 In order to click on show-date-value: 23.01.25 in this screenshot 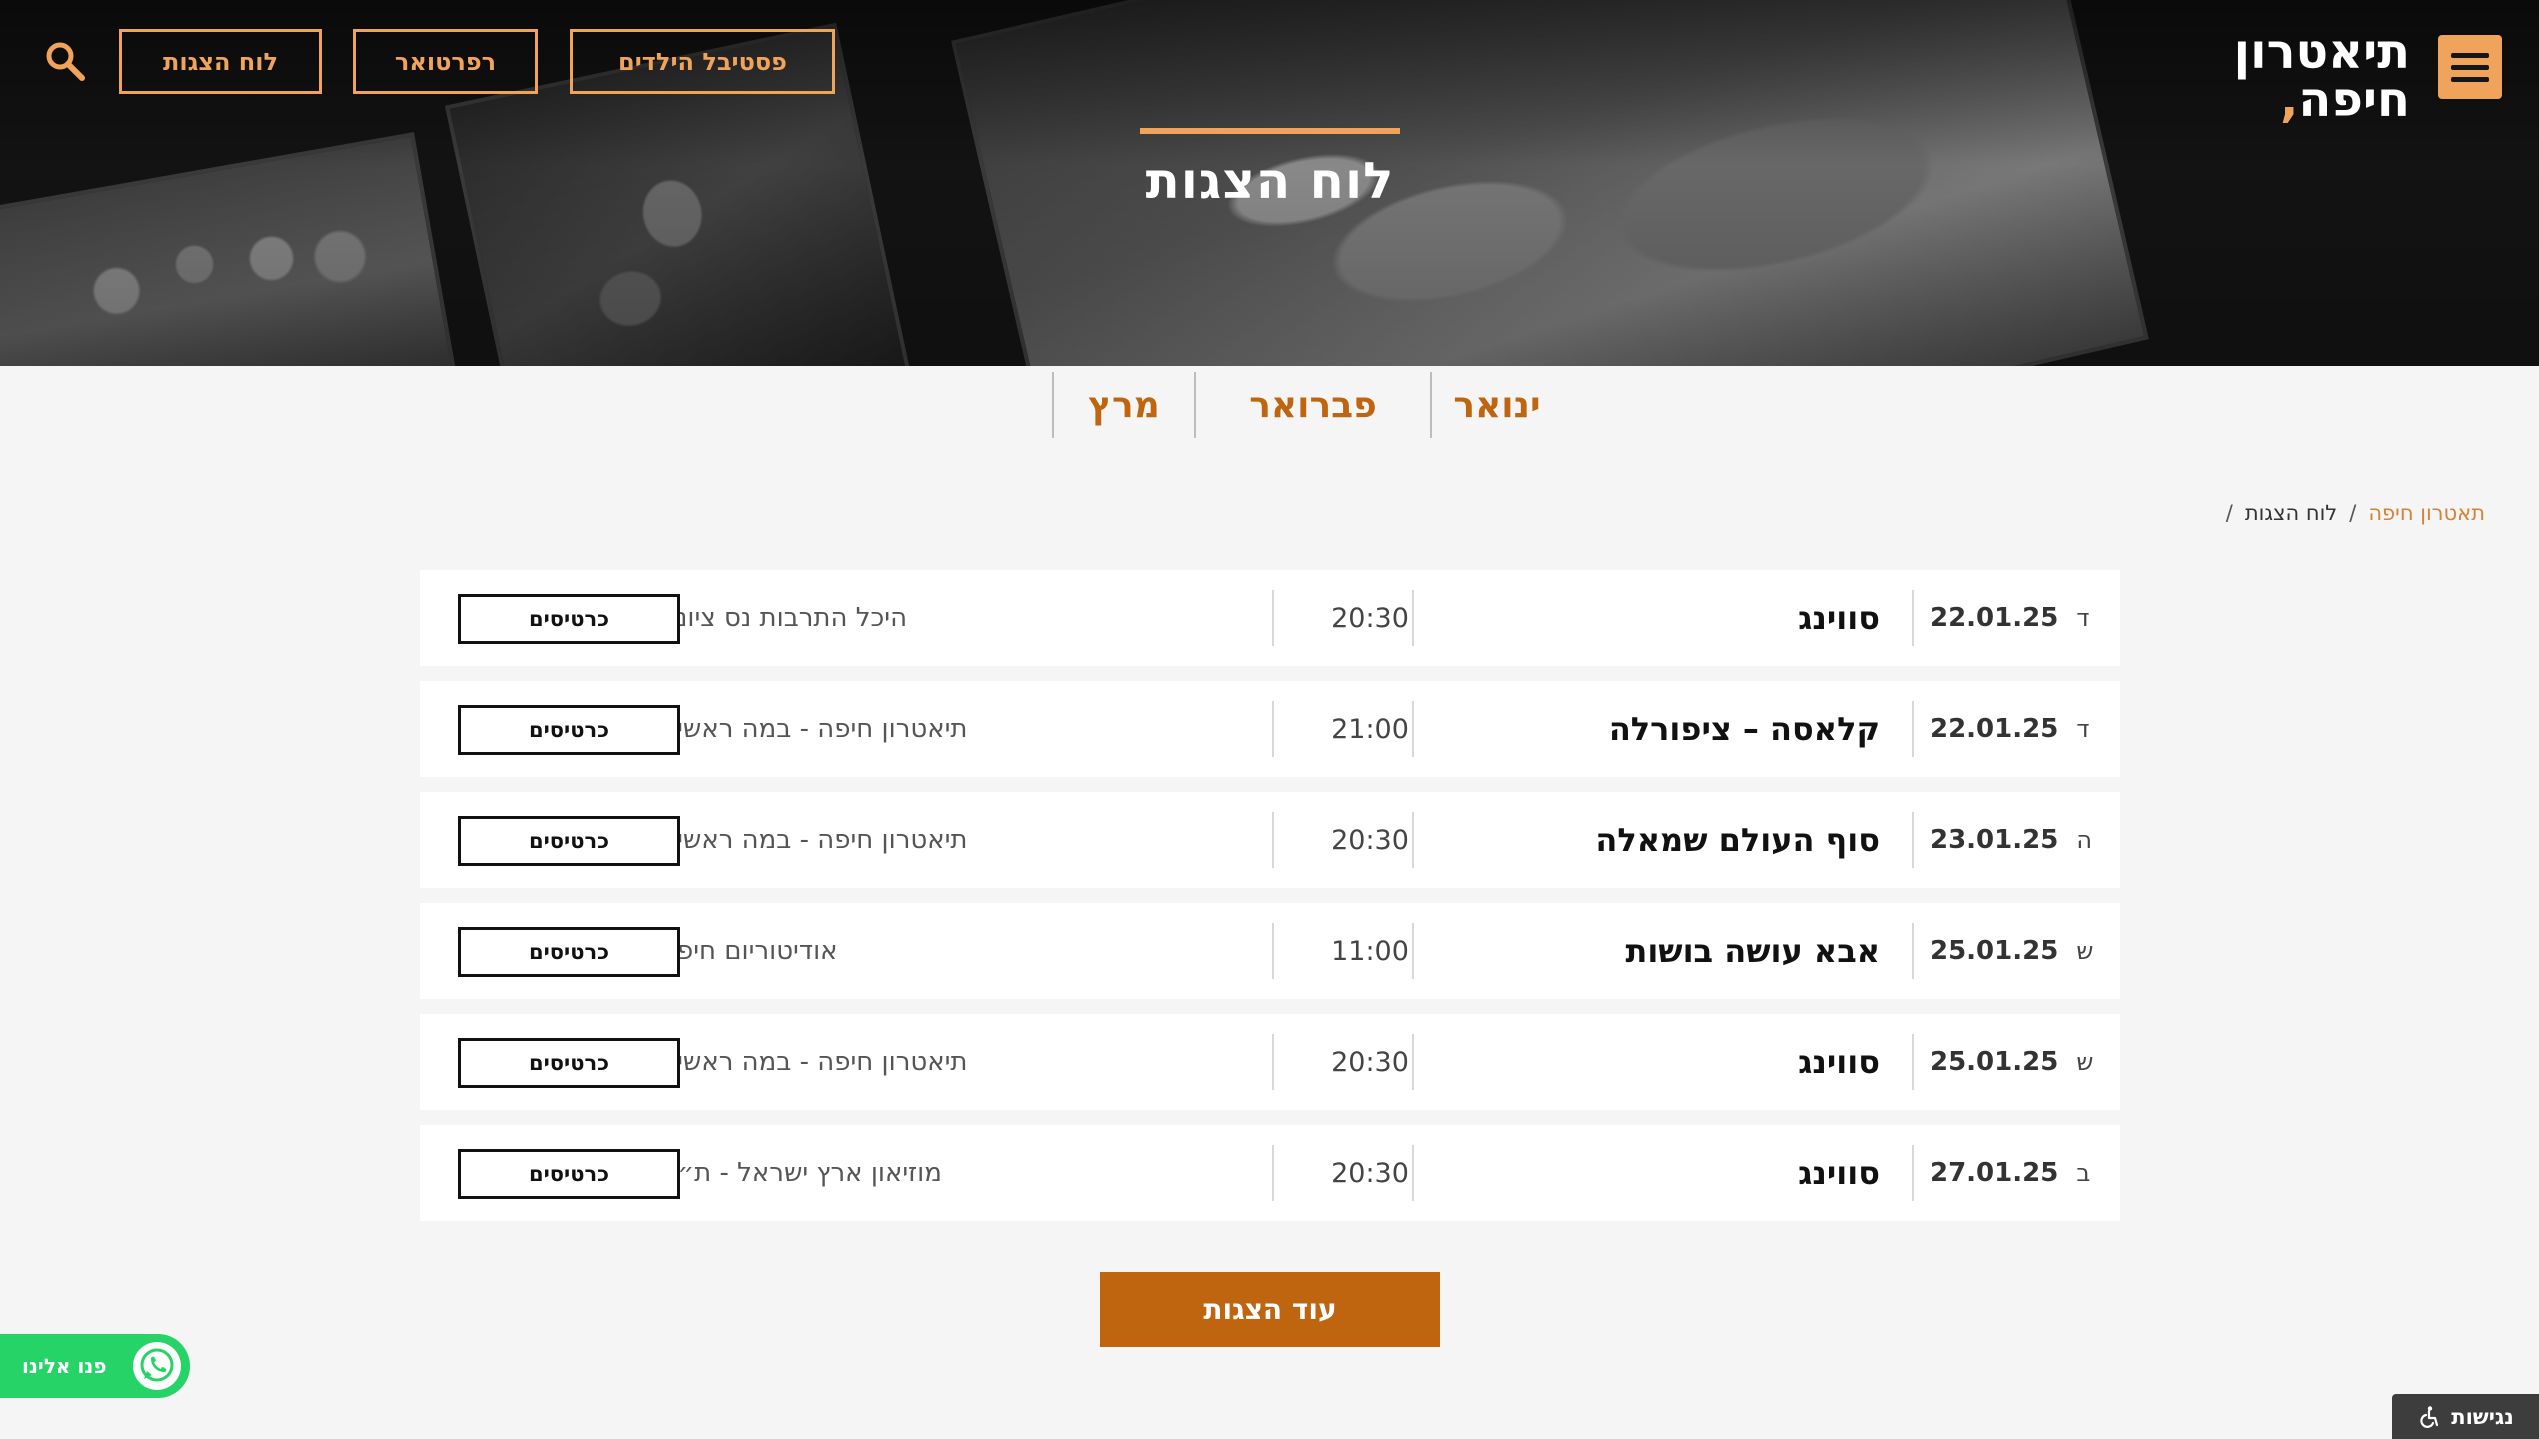, I will do `click(1994, 840)`.